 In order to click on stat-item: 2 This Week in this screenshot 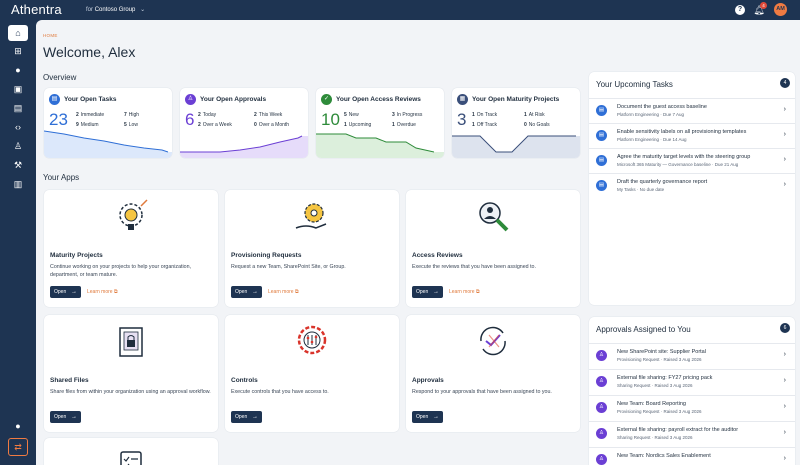, I will do `click(268, 115)`.